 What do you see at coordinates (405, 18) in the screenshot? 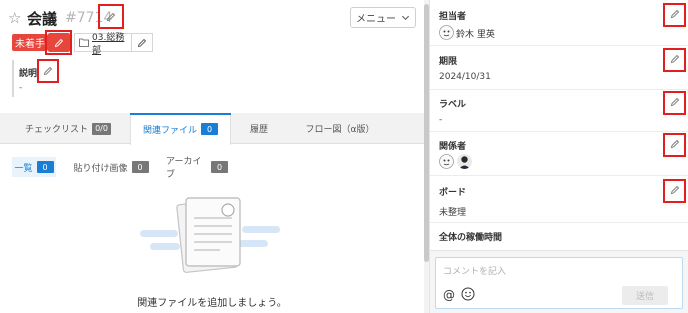
I see `chevron-down-icon` at bounding box center [405, 18].